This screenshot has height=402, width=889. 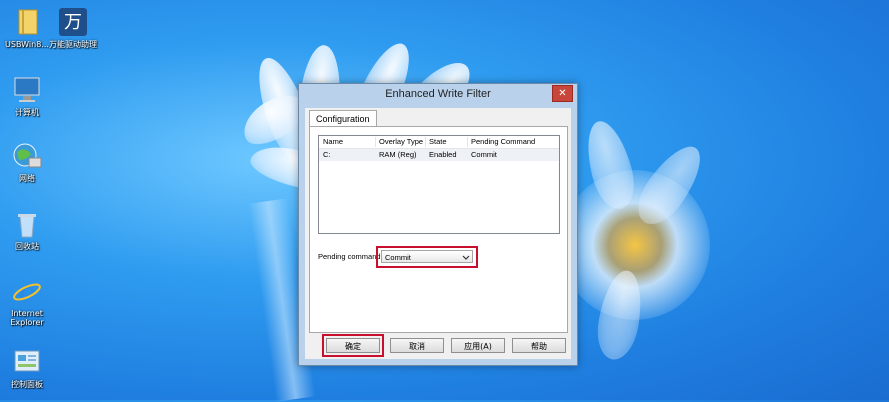 I want to click on list-header: Name Overlay Type State Pending Command, so click(x=439, y=142).